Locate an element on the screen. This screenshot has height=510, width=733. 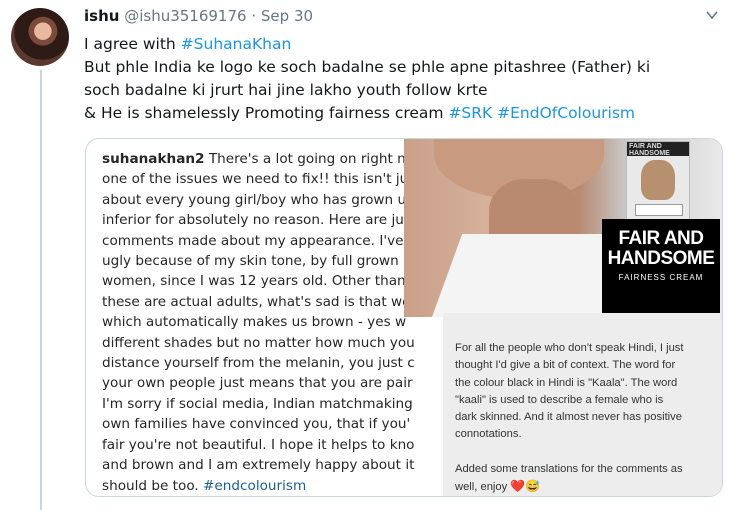
product-pack-image: FAIR AND HANDSOME is located at coordinates (658, 185).